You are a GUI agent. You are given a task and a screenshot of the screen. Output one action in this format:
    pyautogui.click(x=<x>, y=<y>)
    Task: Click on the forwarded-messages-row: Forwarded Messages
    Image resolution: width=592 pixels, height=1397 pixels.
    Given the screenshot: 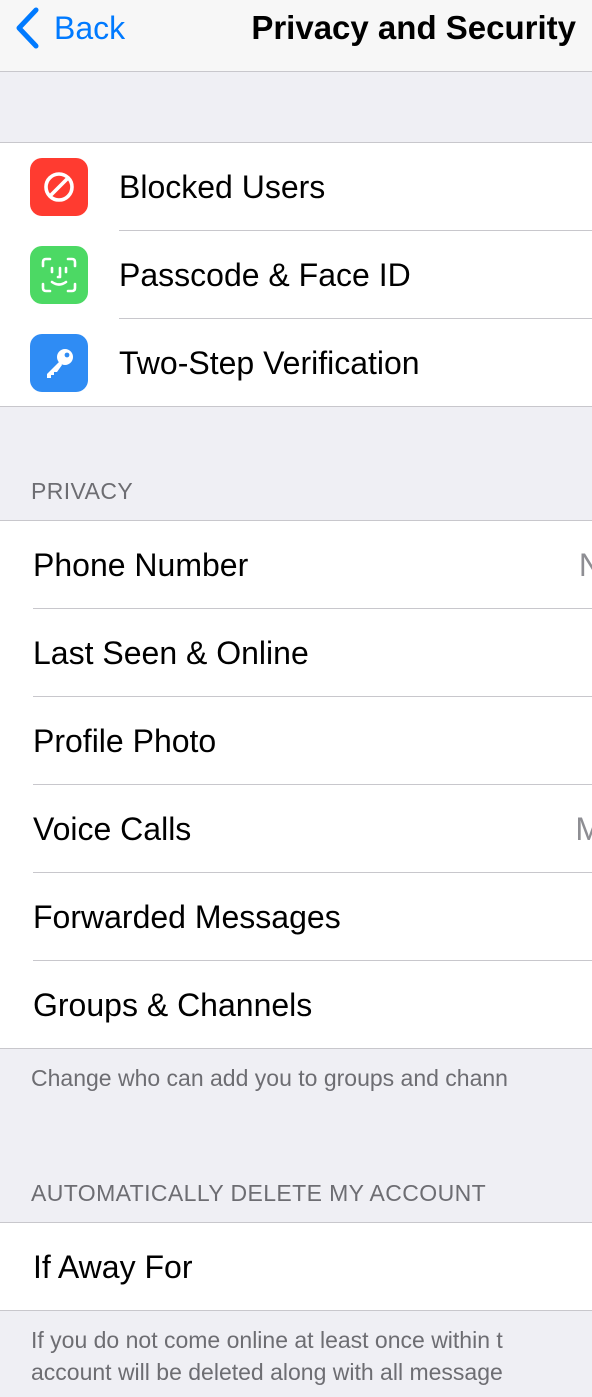 What is the action you would take?
    pyautogui.click(x=296, y=917)
    